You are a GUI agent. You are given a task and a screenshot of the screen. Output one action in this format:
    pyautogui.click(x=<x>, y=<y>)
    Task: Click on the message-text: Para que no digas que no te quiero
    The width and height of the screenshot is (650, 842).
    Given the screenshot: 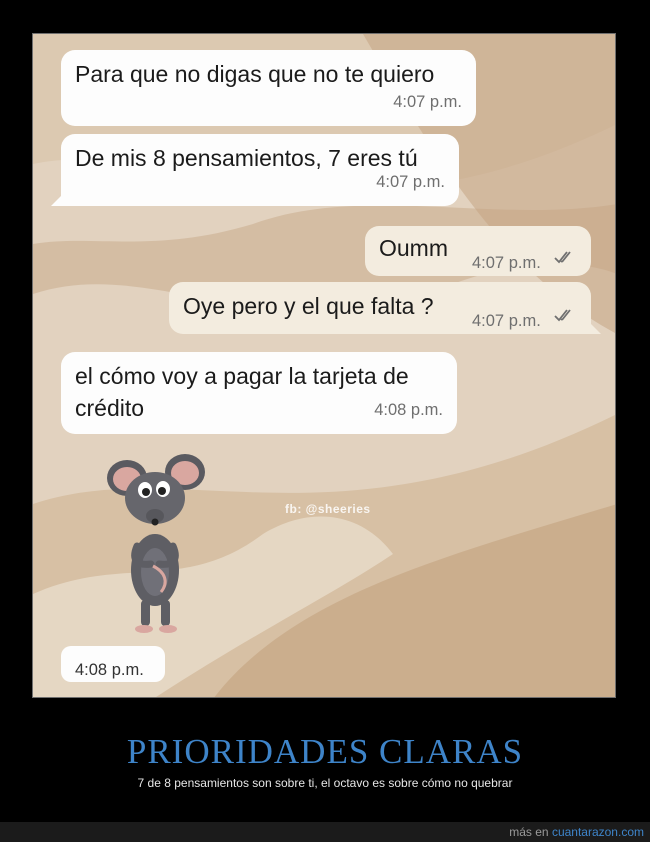 What is the action you would take?
    pyautogui.click(x=255, y=74)
    